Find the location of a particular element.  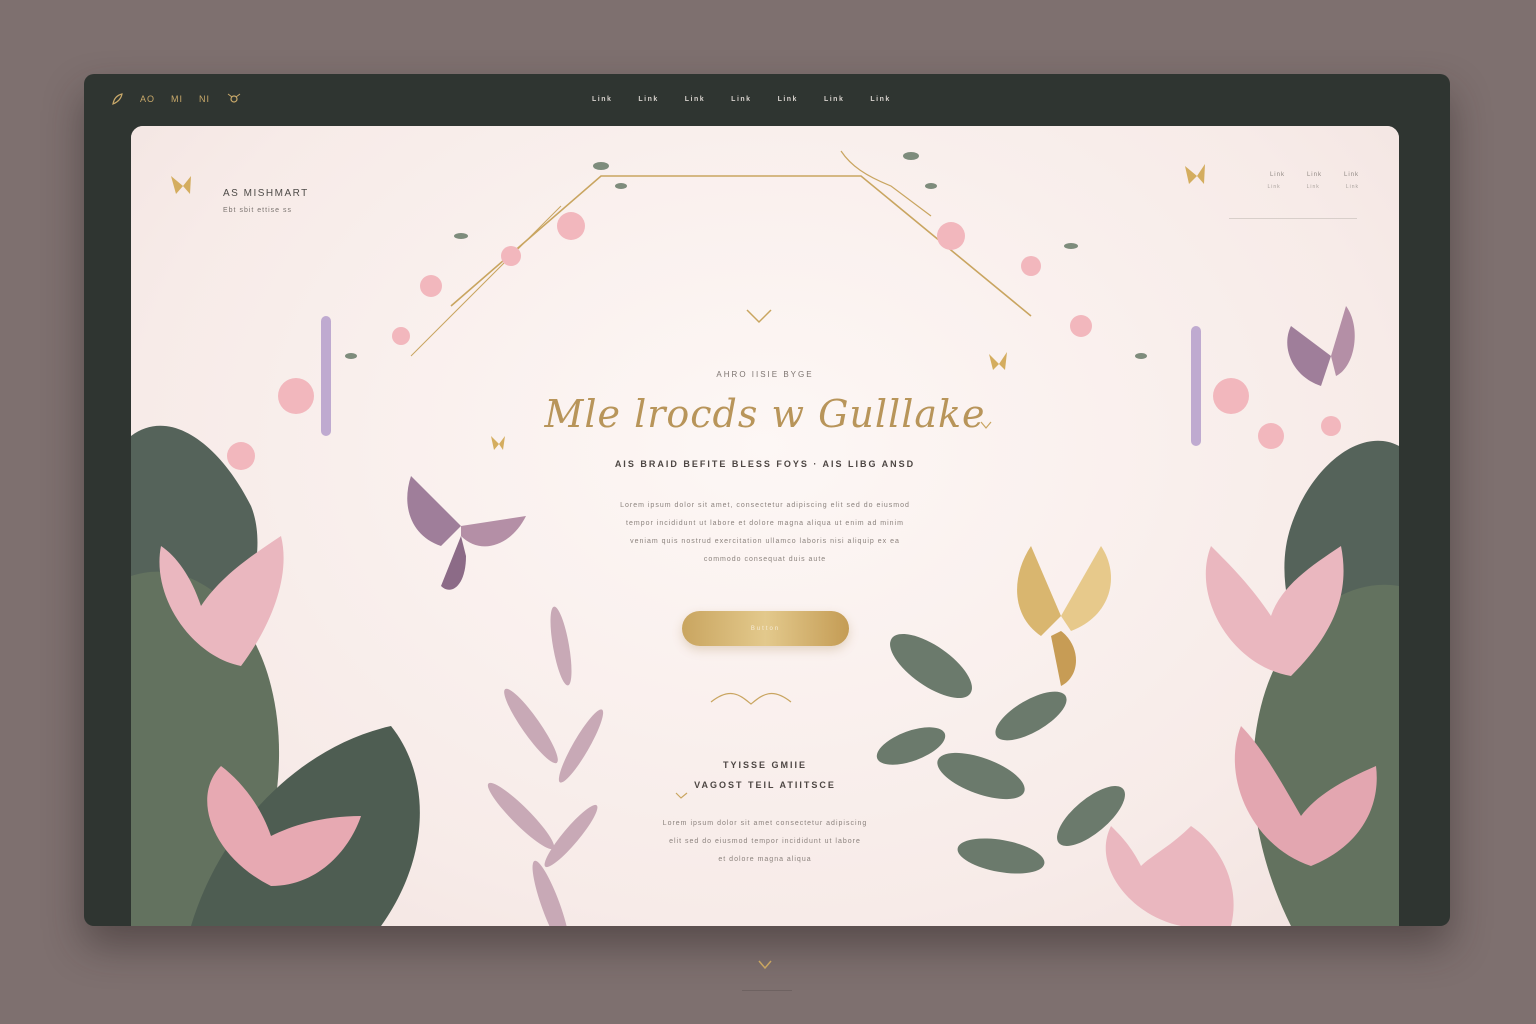

hero-title: Mle lrocds w Gulllake is located at coordinates (765, 414).